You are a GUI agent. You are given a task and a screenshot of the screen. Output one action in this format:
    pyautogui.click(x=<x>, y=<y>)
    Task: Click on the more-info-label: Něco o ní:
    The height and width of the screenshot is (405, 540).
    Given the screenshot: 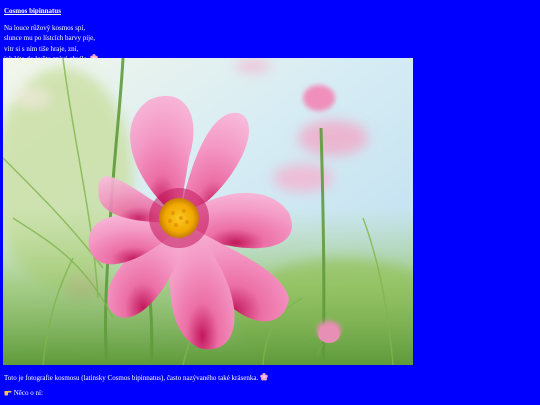 What is the action you would take?
    pyautogui.click(x=28, y=393)
    